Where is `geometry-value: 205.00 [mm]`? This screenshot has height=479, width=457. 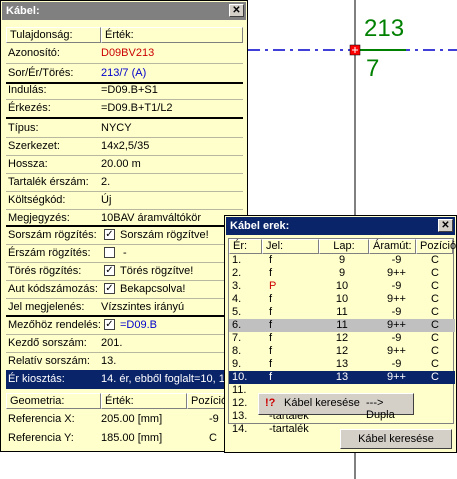 geometry-value: 205.00 [mm] is located at coordinates (132, 419).